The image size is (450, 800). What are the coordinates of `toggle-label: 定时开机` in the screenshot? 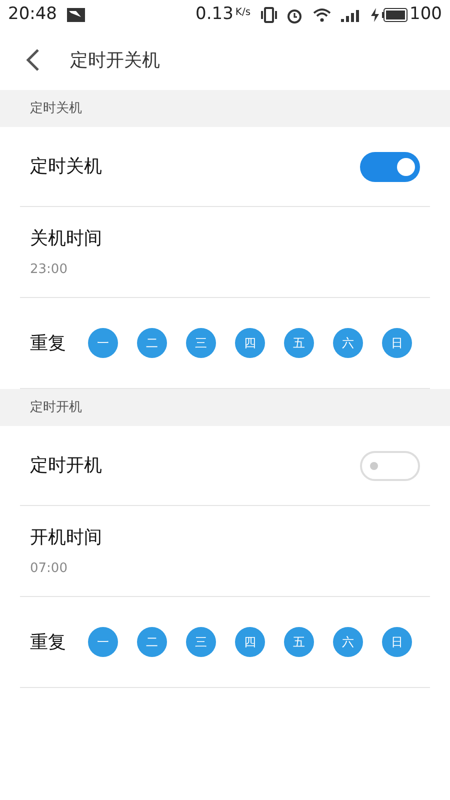 It's located at (66, 466).